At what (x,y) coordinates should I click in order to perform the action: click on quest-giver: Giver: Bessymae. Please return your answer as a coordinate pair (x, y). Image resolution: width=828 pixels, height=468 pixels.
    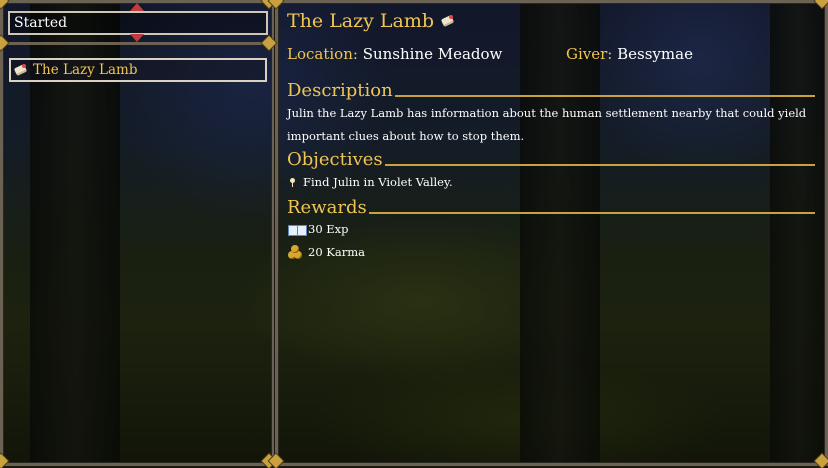
    Looking at the image, I should click on (629, 54).